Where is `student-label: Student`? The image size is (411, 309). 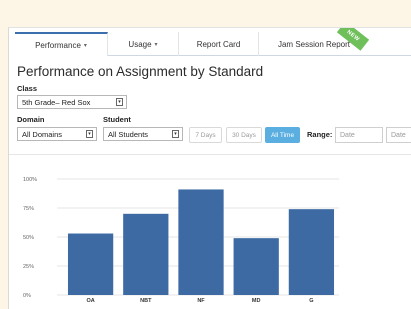
student-label: Student is located at coordinates (117, 119).